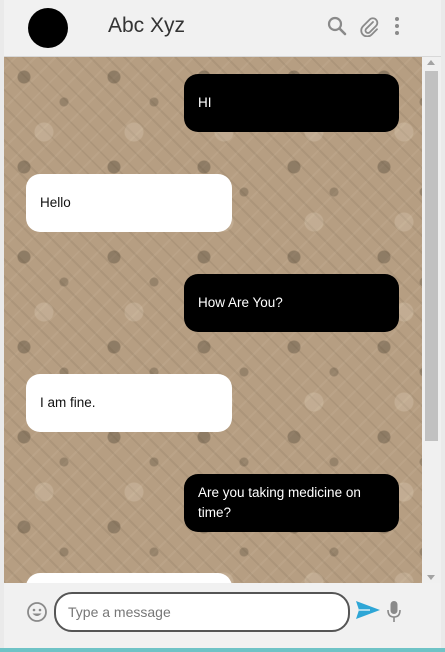 The width and height of the screenshot is (445, 652). I want to click on scroll-up-icon, so click(431, 62).